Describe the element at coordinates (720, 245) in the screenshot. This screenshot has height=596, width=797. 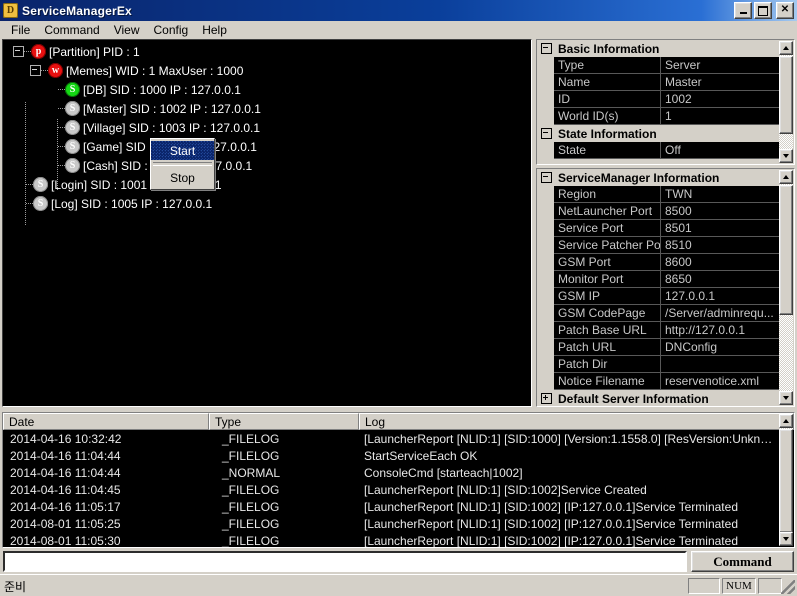
I see `property-value: 8510` at that location.